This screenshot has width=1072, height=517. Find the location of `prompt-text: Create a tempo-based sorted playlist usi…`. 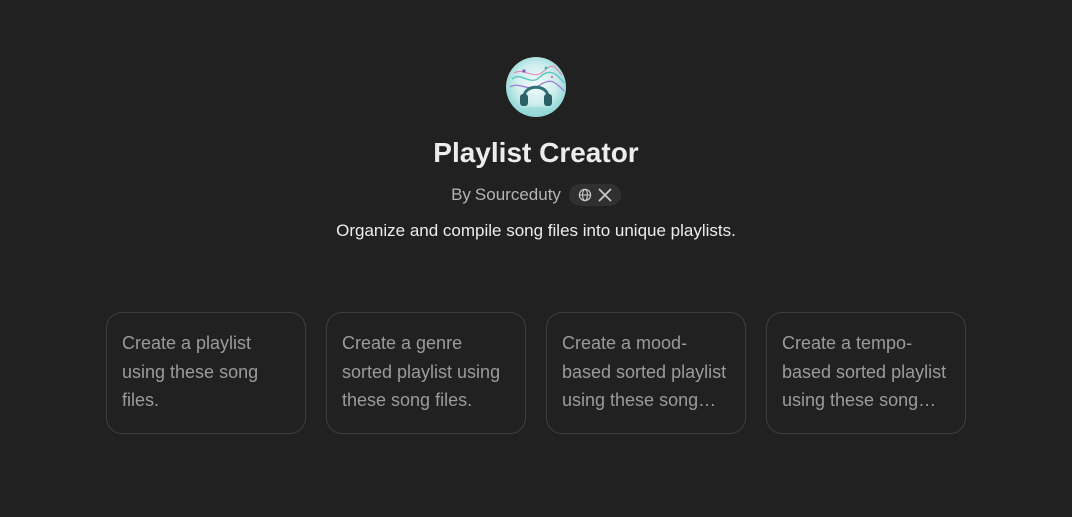

prompt-text: Create a tempo-based sorted playlist usi… is located at coordinates (864, 371).